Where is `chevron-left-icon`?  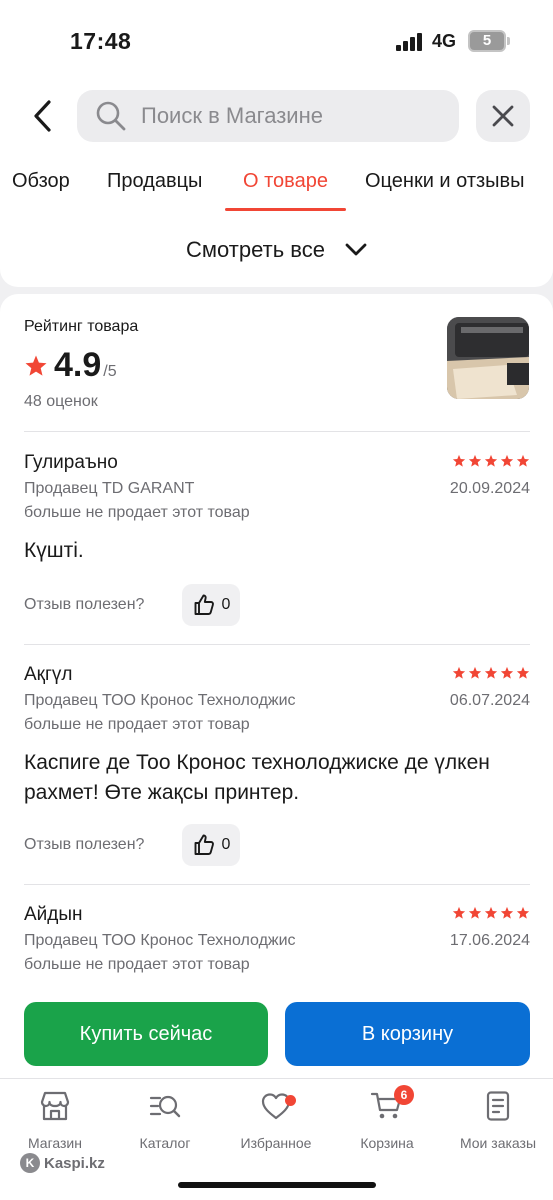 chevron-left-icon is located at coordinates (42, 116).